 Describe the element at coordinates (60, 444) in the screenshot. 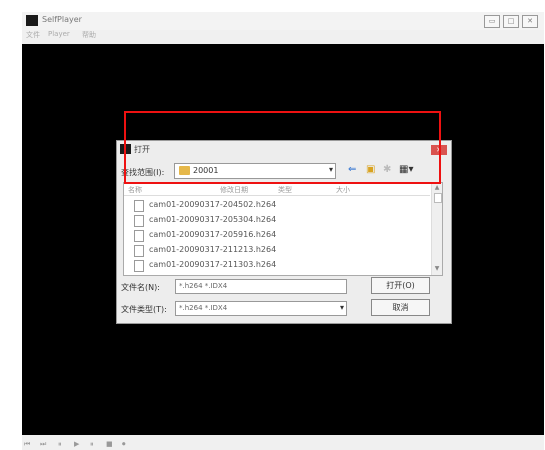

I see `pause-icon: ⏸` at that location.